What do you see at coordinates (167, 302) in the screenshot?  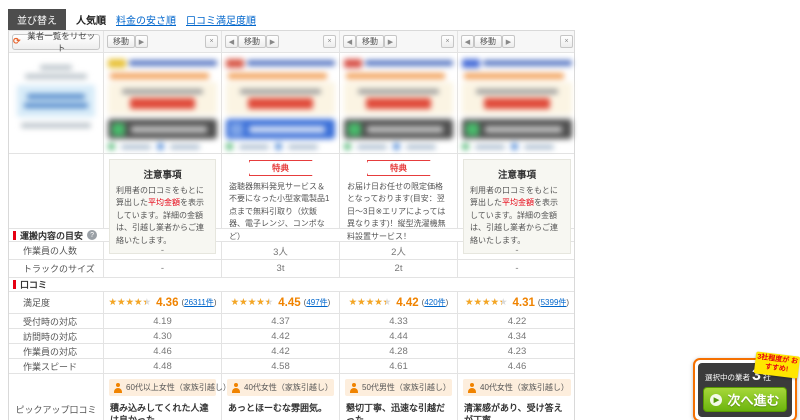 I see `rating-value: 4.36` at bounding box center [167, 302].